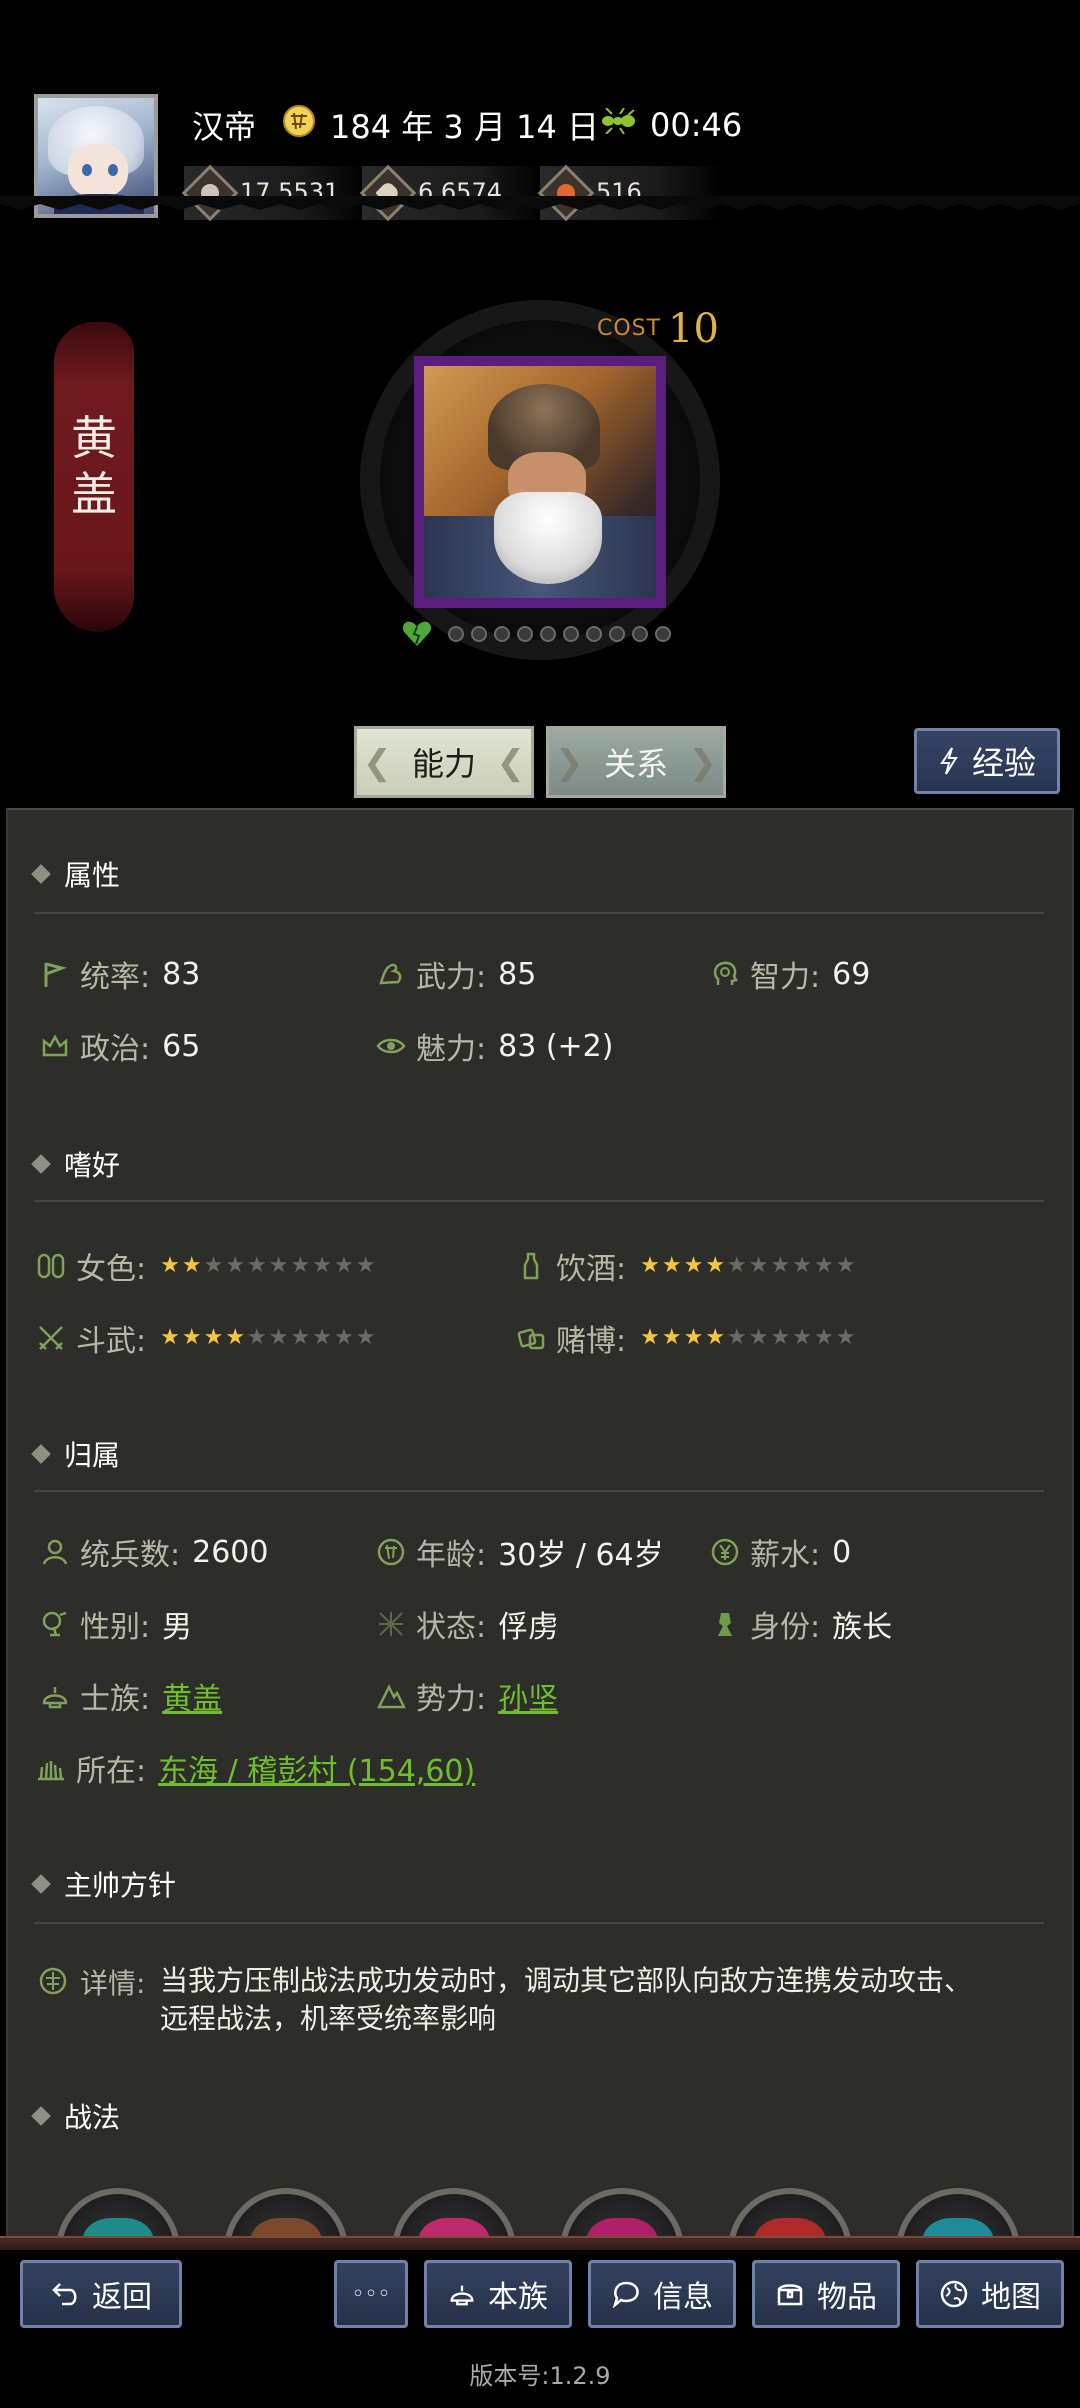 The image size is (1080, 2408). What do you see at coordinates (75, 1164) in the screenshot?
I see `hobbies-section-title: 嗜好` at bounding box center [75, 1164].